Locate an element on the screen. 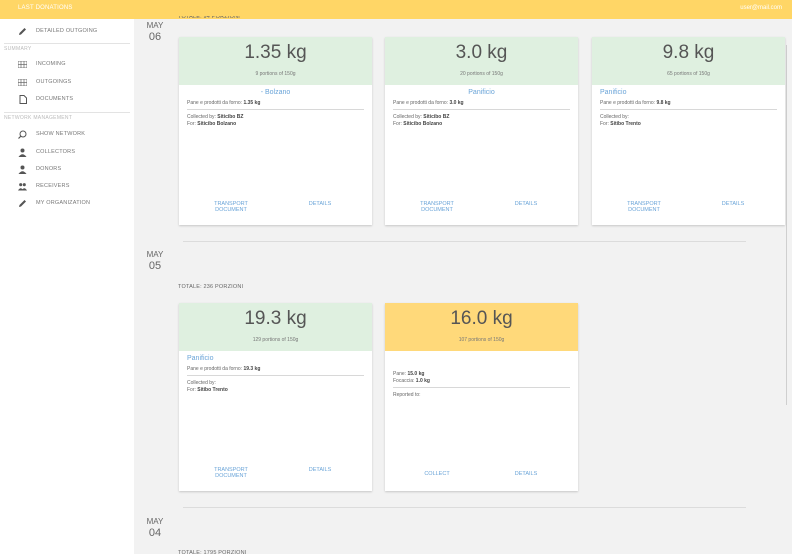 The width and height of the screenshot is (792, 554). day-label: MAY 05 is located at coordinates (155, 261).